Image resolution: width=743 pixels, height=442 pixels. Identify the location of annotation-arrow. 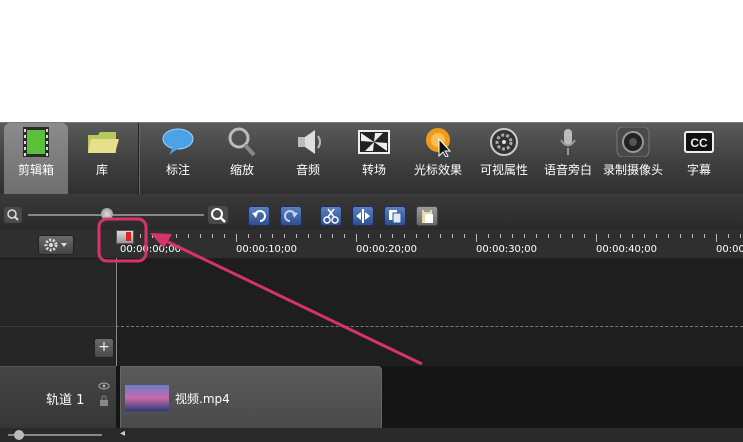
(293, 302).